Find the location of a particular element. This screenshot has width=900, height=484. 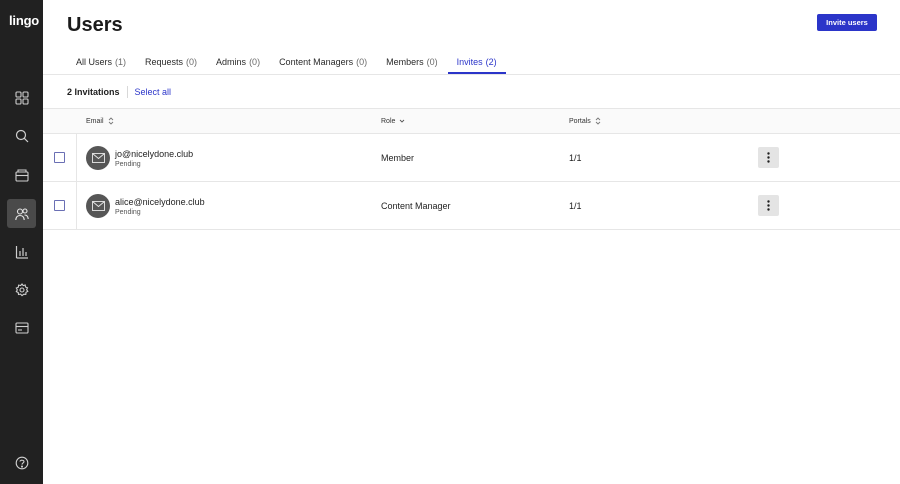

nav-analytics is located at coordinates (21, 251).